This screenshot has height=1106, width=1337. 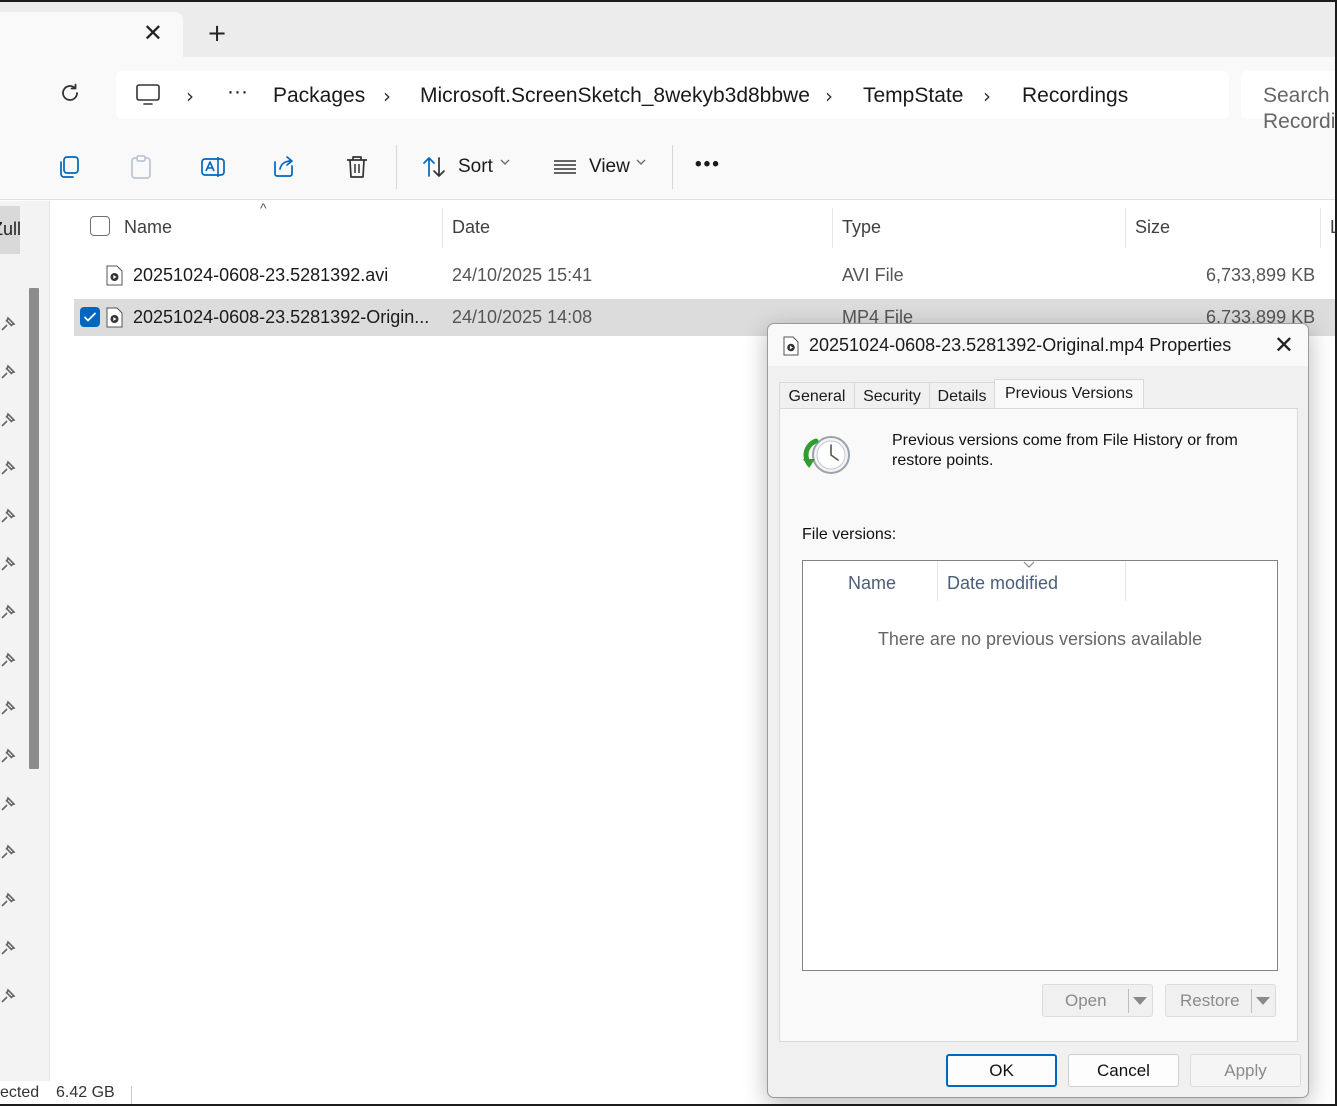 I want to click on breadcrumb-recordings: Recordings, so click(x=1075, y=96).